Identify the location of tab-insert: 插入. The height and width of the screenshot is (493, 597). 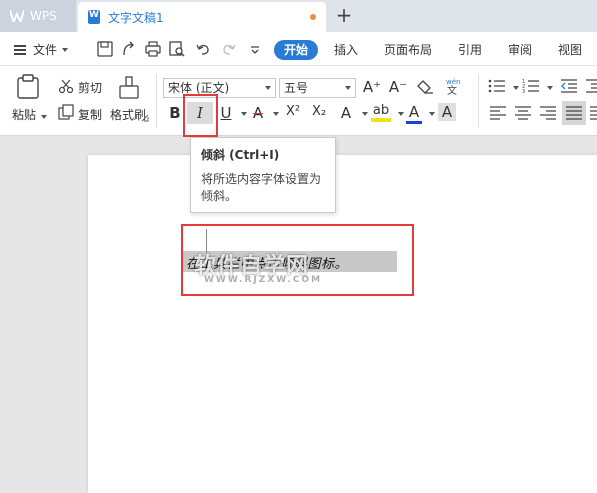
(346, 50).